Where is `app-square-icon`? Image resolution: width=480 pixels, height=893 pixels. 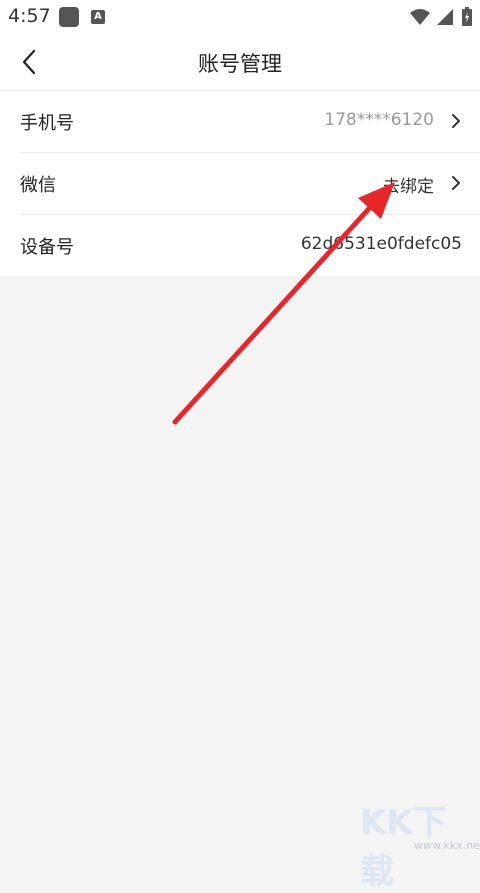 app-square-icon is located at coordinates (69, 17).